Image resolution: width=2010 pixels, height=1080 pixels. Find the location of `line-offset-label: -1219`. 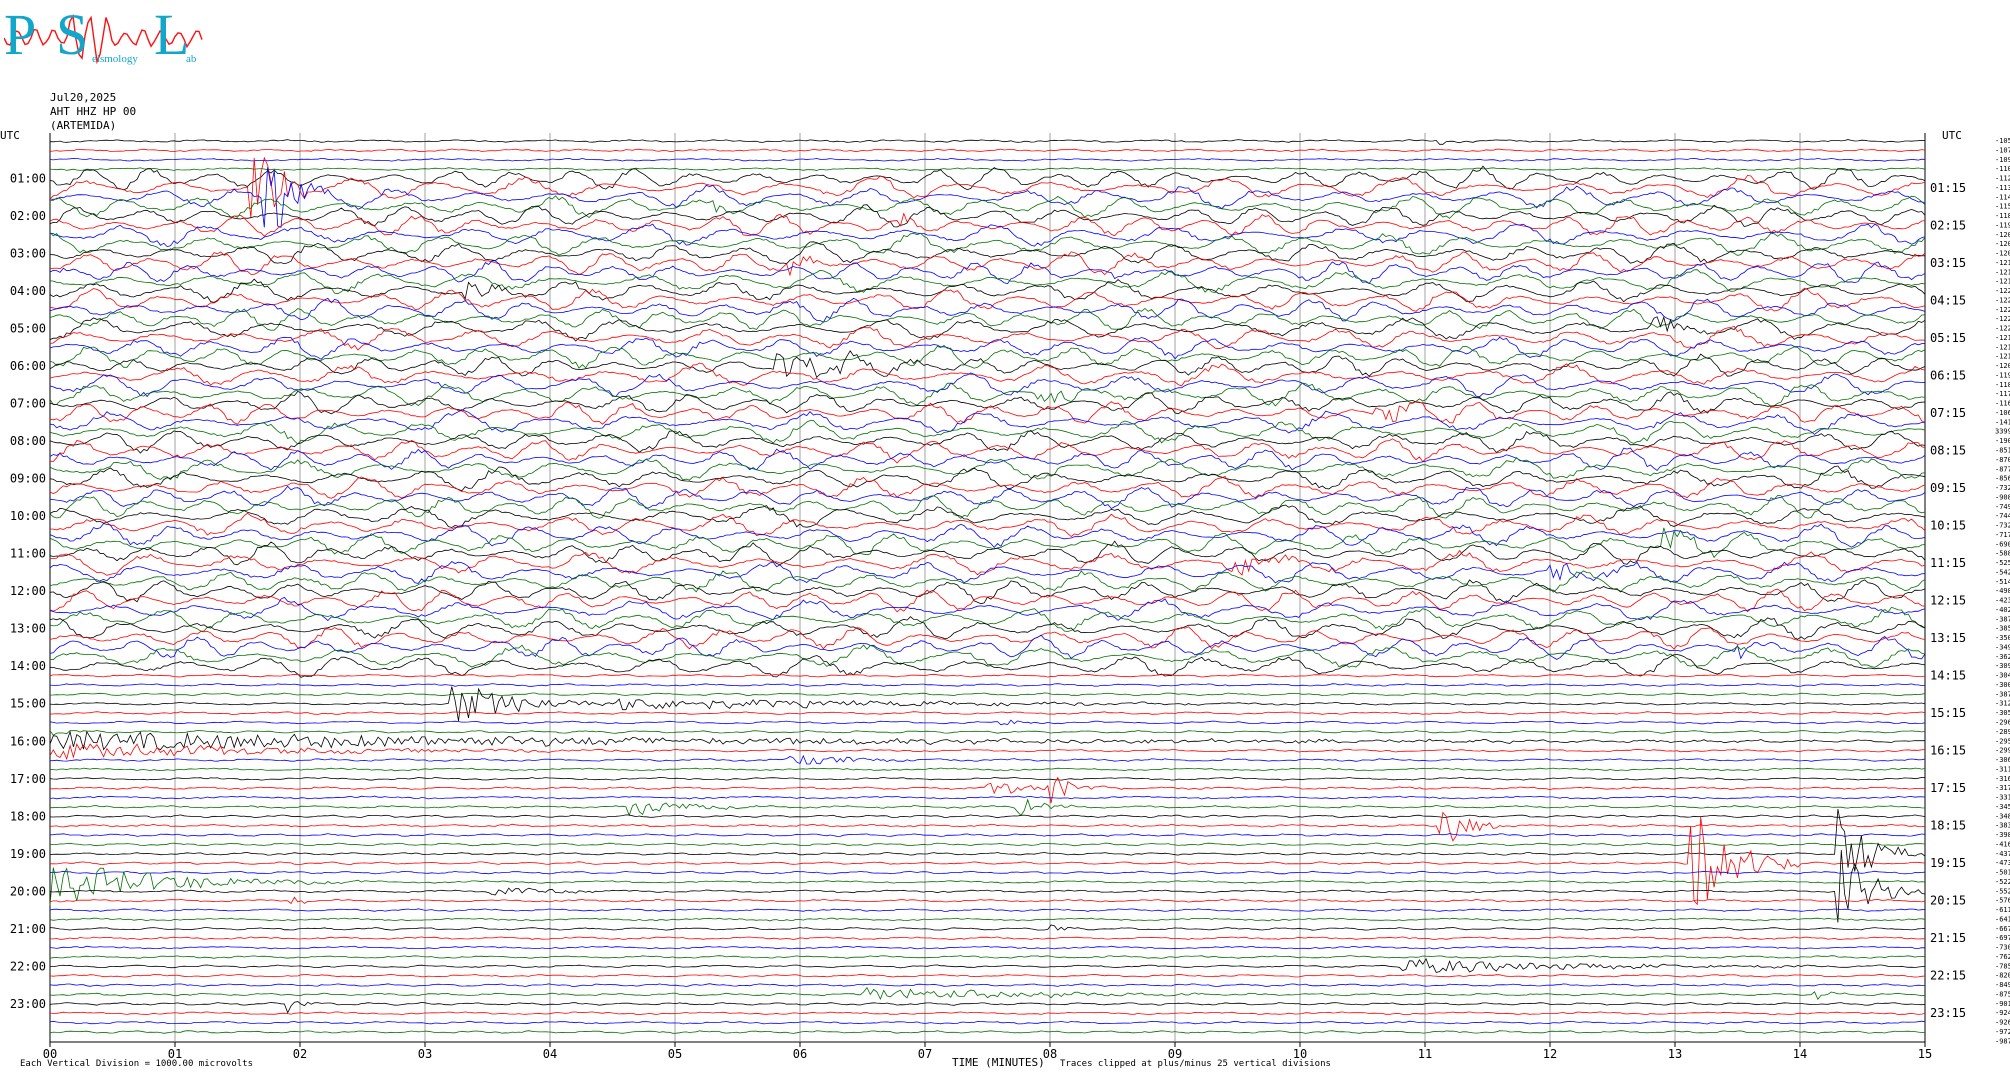

line-offset-label: -1219 is located at coordinates (2002, 338).